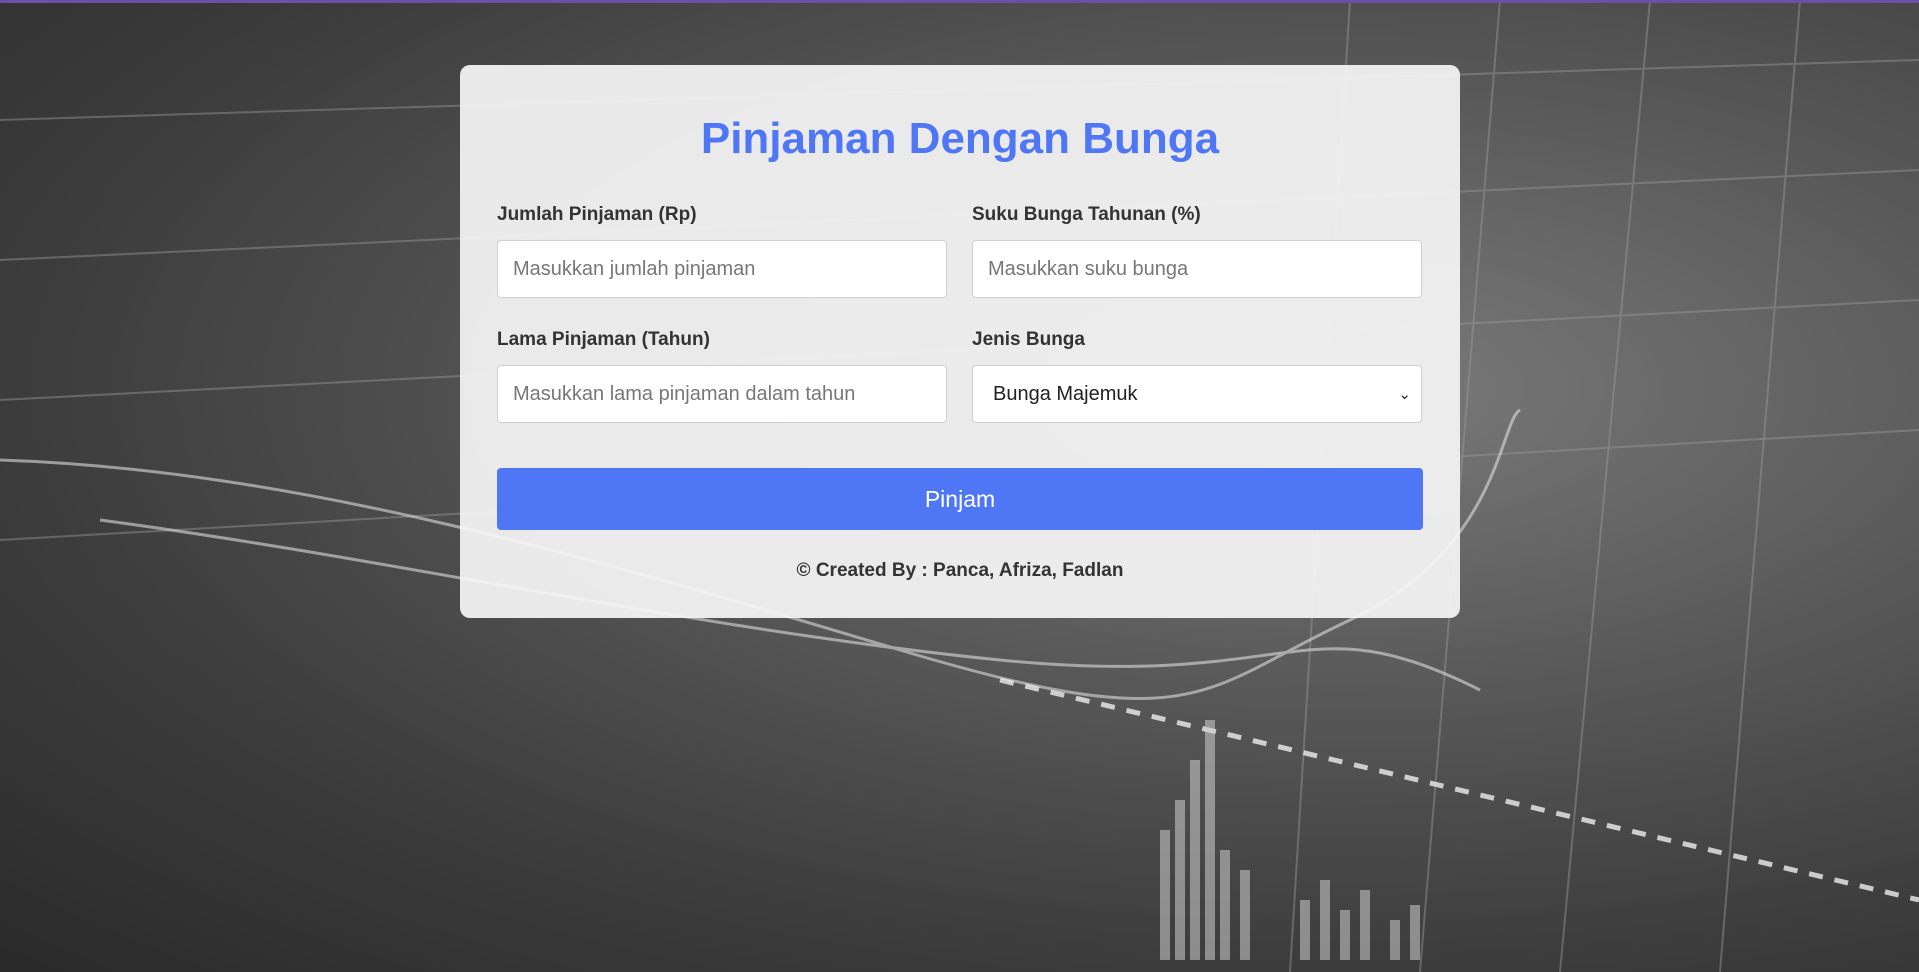  I want to click on amount-input, so click(722, 269).